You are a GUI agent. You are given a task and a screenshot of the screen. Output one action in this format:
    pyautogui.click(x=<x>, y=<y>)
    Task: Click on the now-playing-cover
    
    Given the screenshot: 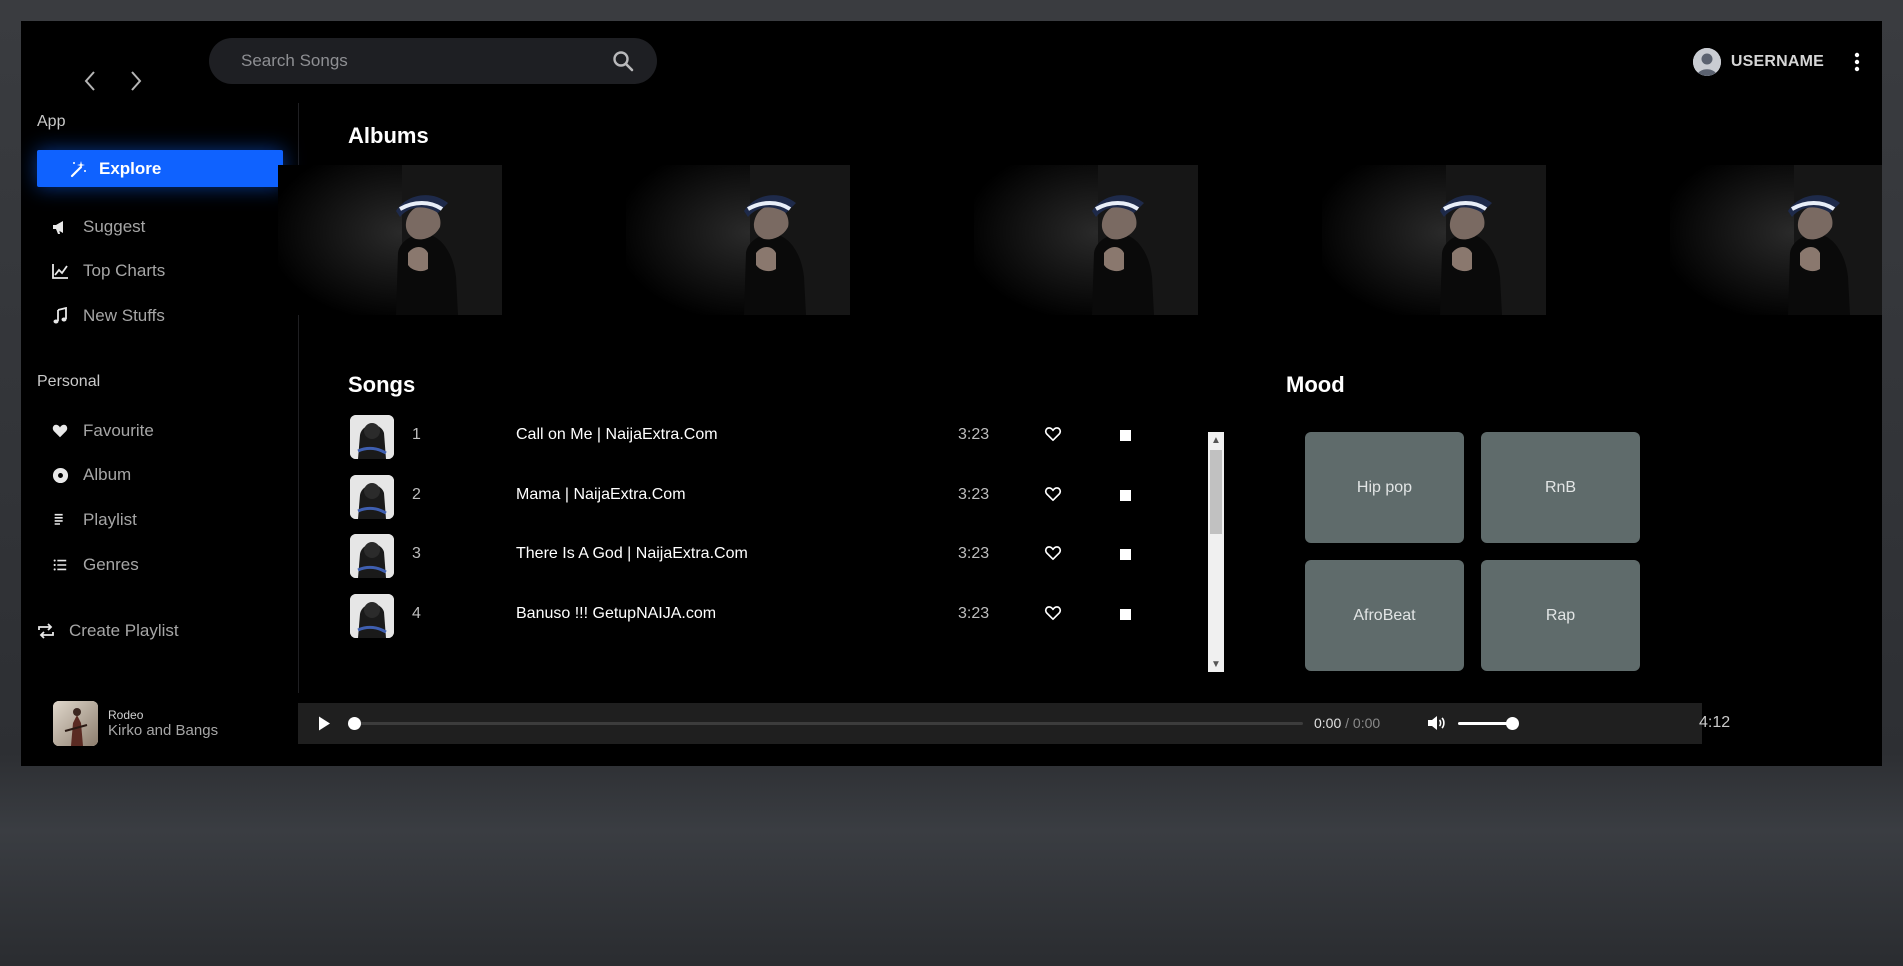 What is the action you would take?
    pyautogui.click(x=75, y=723)
    